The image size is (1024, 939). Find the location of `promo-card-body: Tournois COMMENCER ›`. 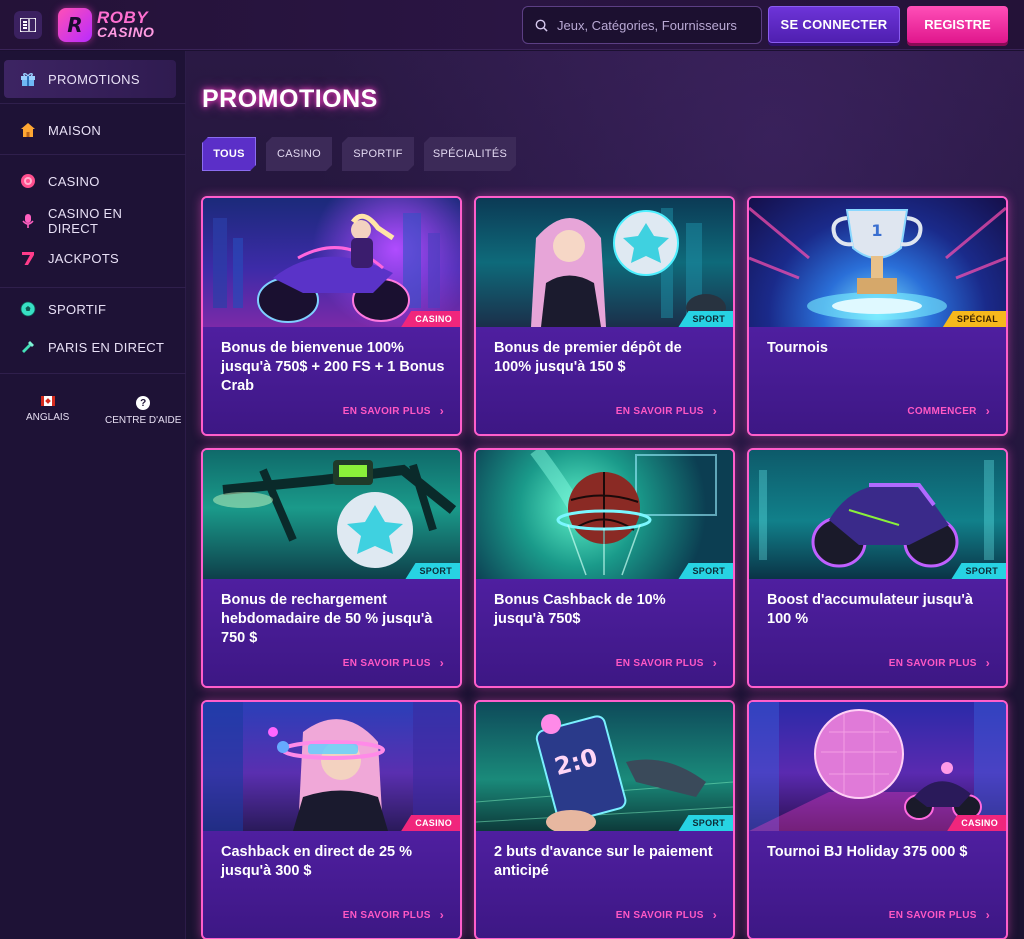

promo-card-body: Tournois COMMENCER › is located at coordinates (877, 380).